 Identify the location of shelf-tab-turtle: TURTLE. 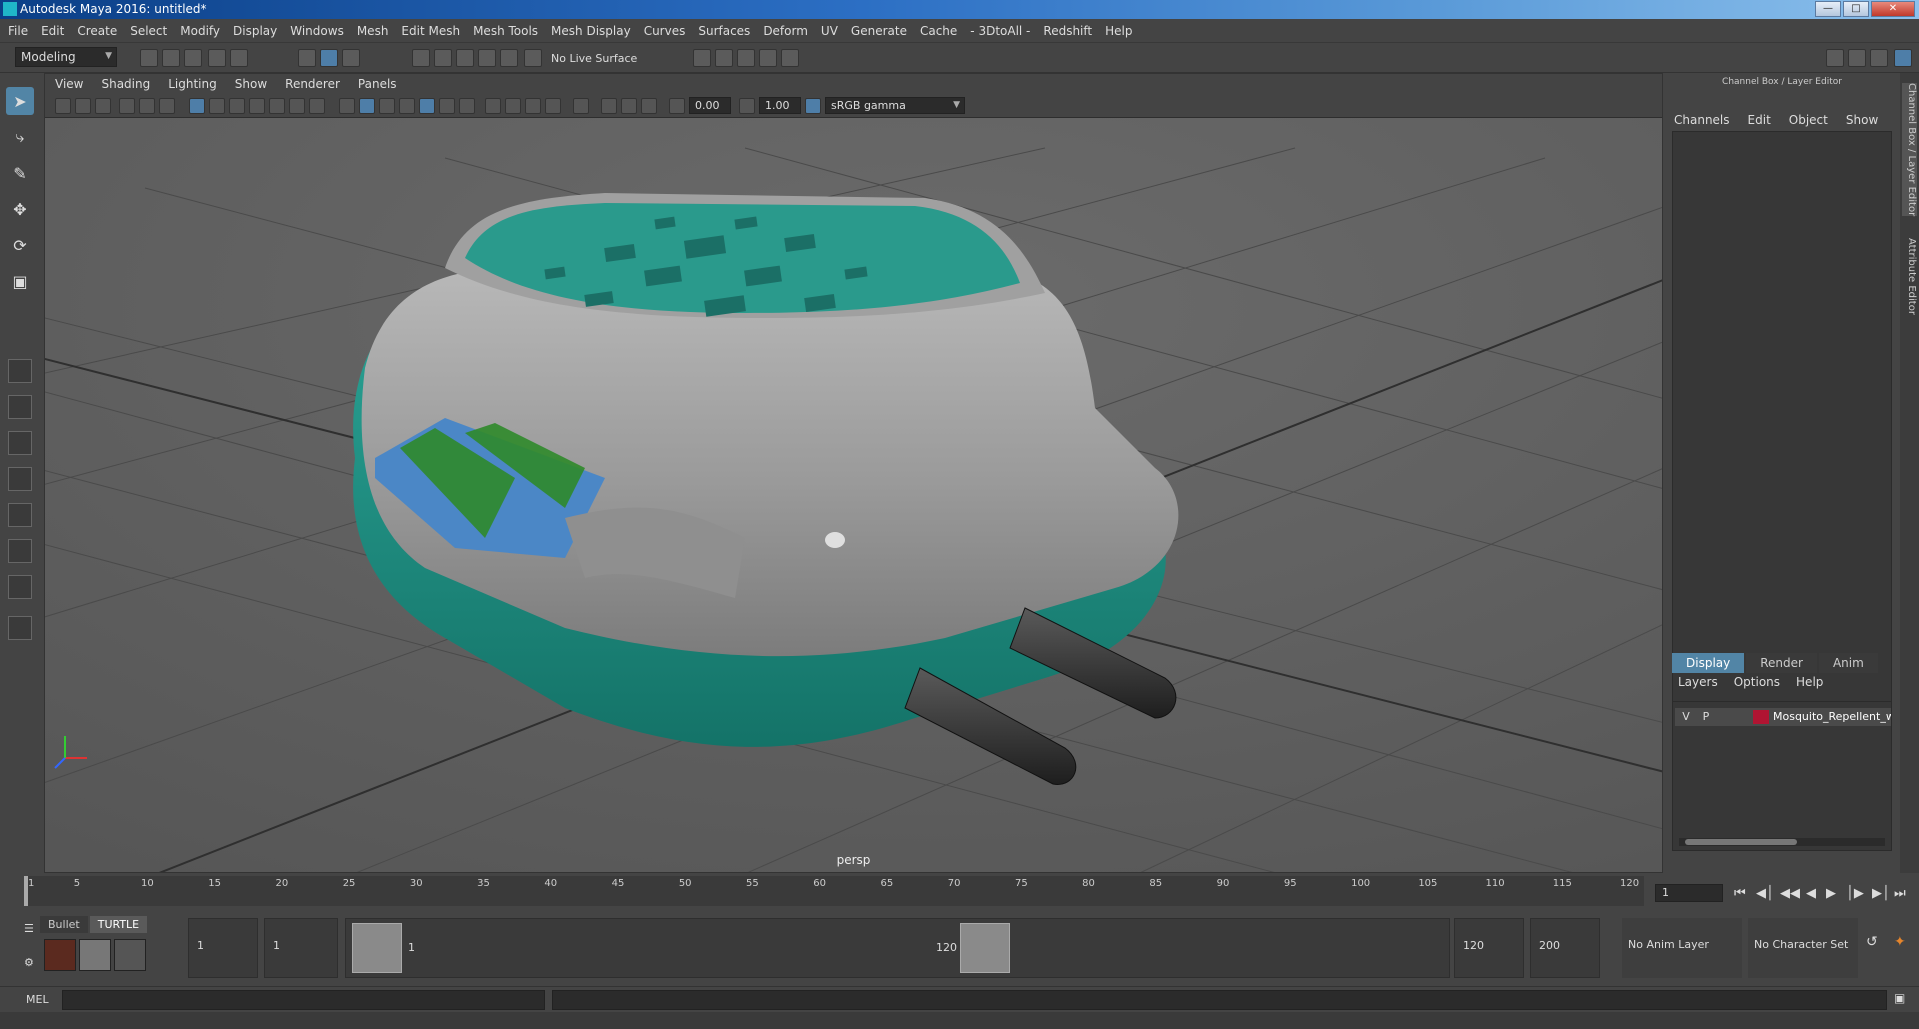
(118, 924).